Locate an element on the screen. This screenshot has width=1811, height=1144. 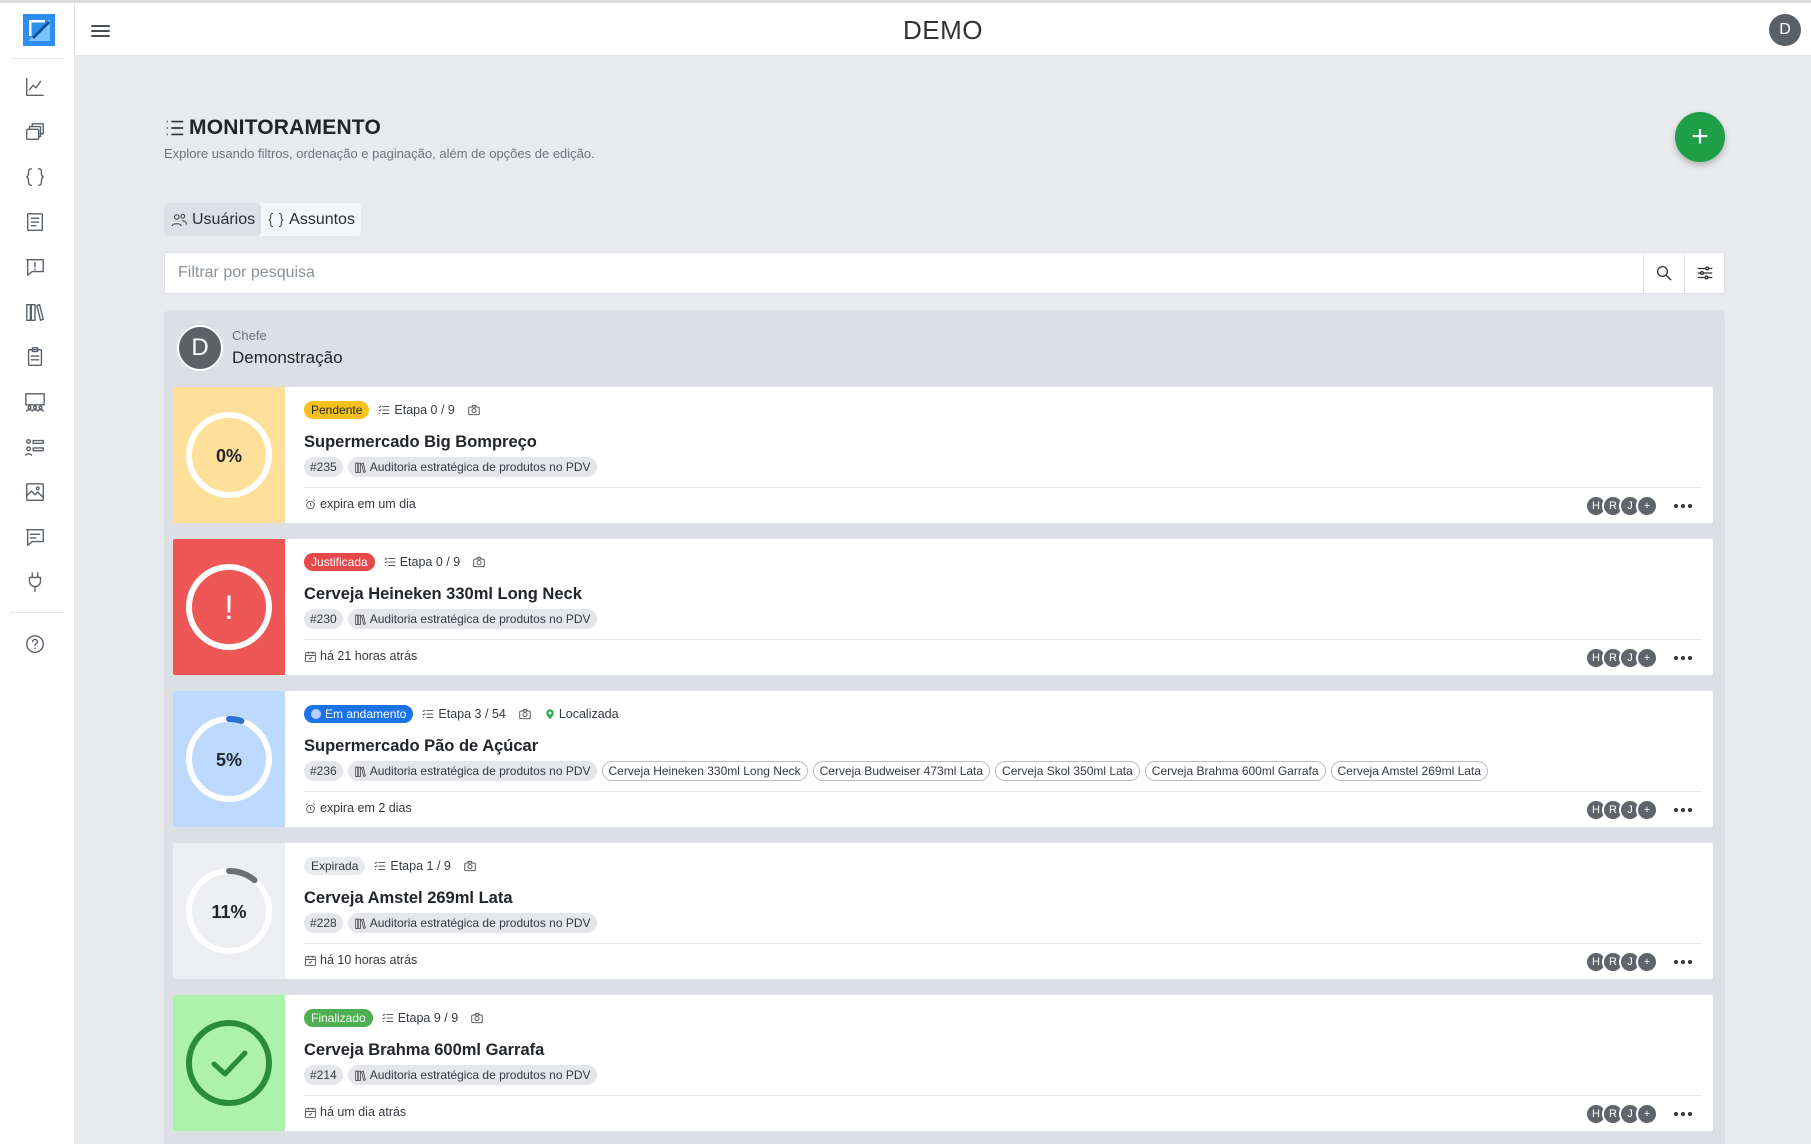
meta-label: há 10 horas atrás is located at coordinates (369, 960).